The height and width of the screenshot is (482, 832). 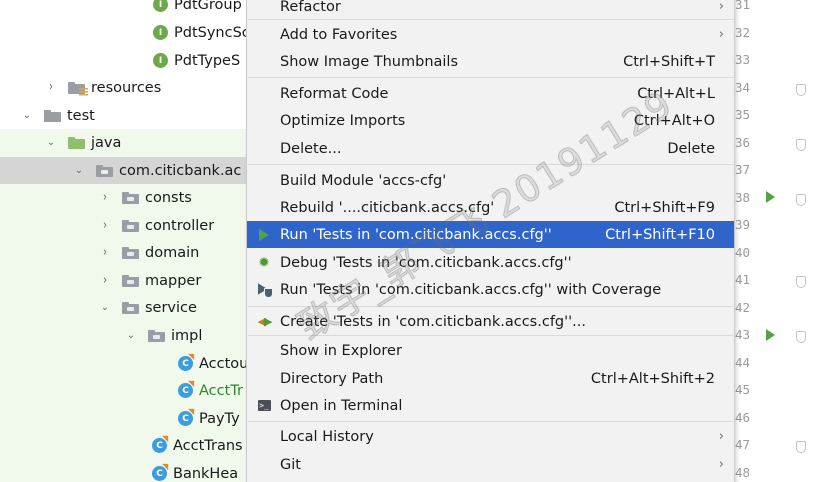 I want to click on line-number: 39, so click(x=743, y=224).